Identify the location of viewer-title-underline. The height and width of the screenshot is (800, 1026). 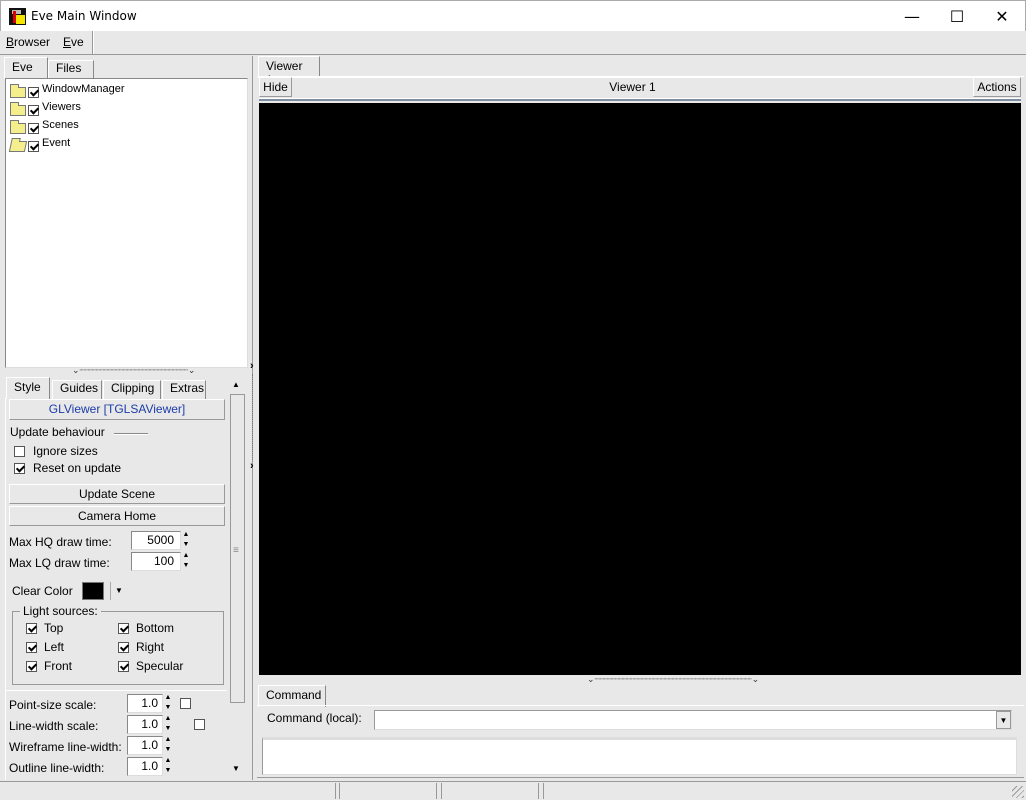
(640, 99).